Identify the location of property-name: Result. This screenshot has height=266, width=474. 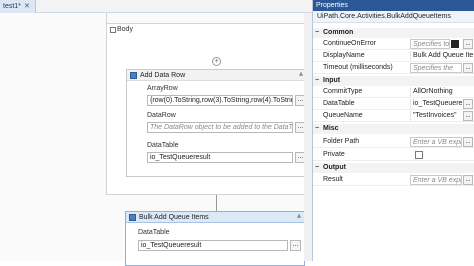
(333, 179).